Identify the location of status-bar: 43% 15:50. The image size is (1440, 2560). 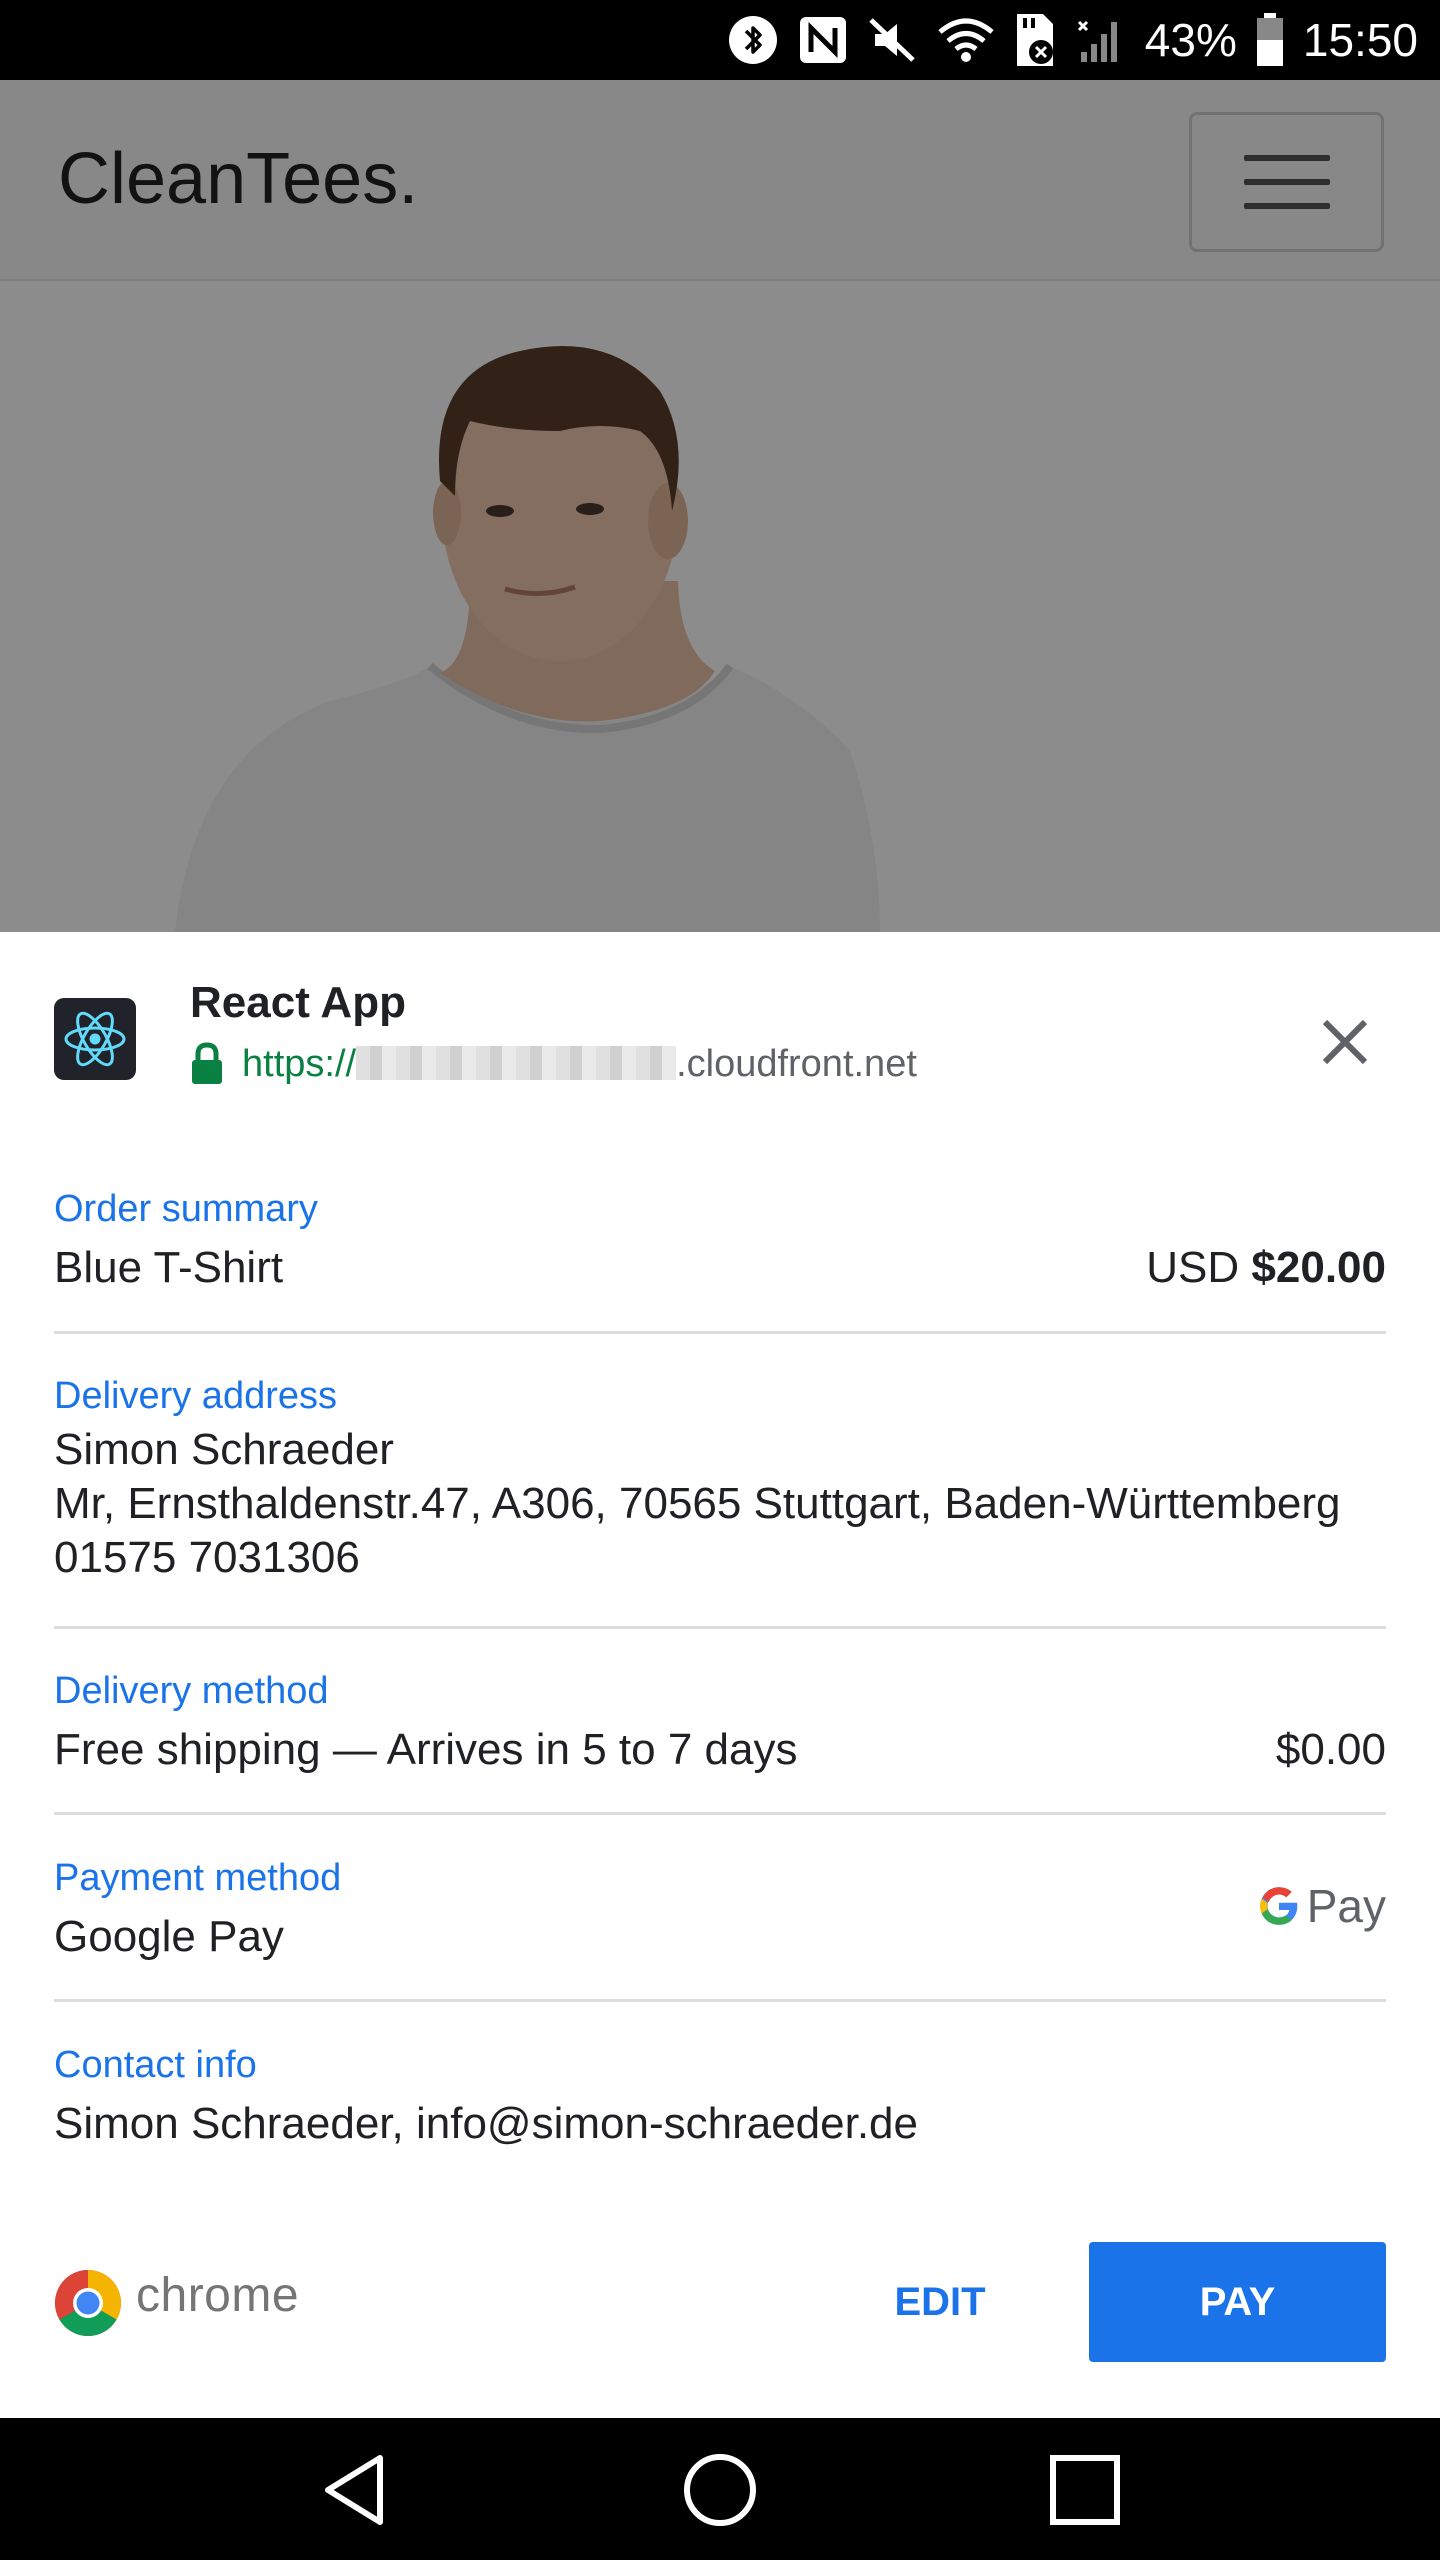
(720, 40).